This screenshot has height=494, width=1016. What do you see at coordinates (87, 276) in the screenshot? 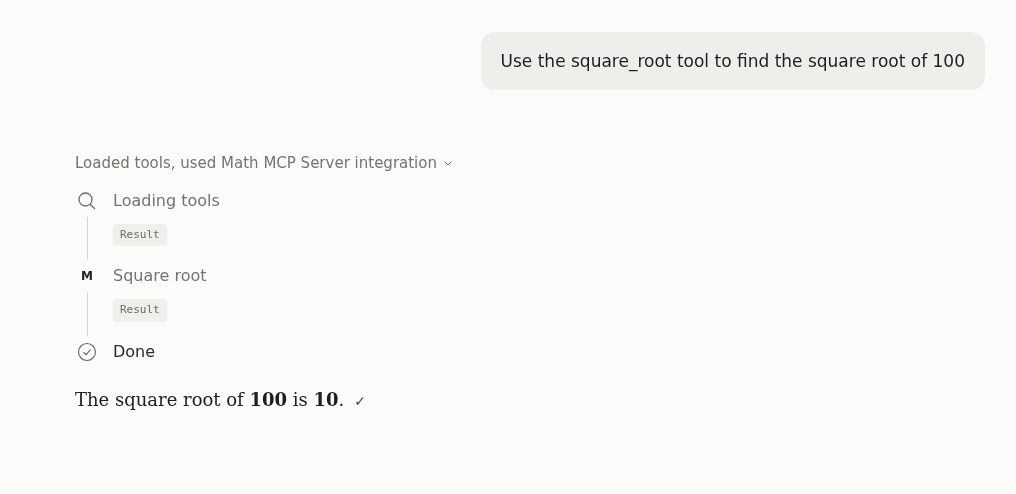
I see `server-initial-icon: M` at bounding box center [87, 276].